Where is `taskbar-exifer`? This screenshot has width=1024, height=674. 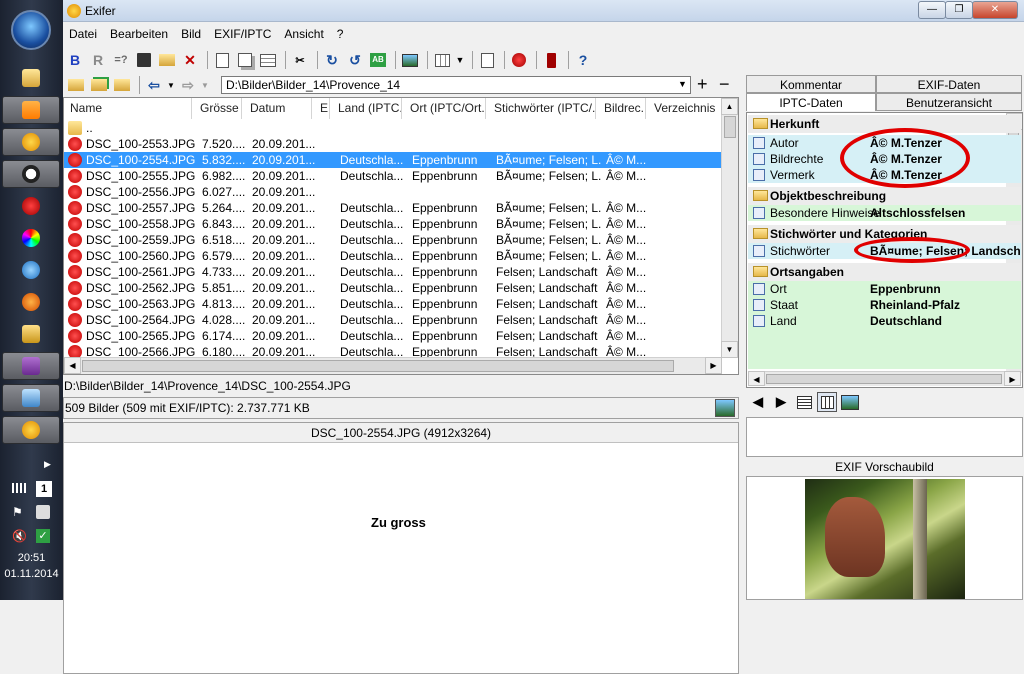 taskbar-exifer is located at coordinates (31, 430).